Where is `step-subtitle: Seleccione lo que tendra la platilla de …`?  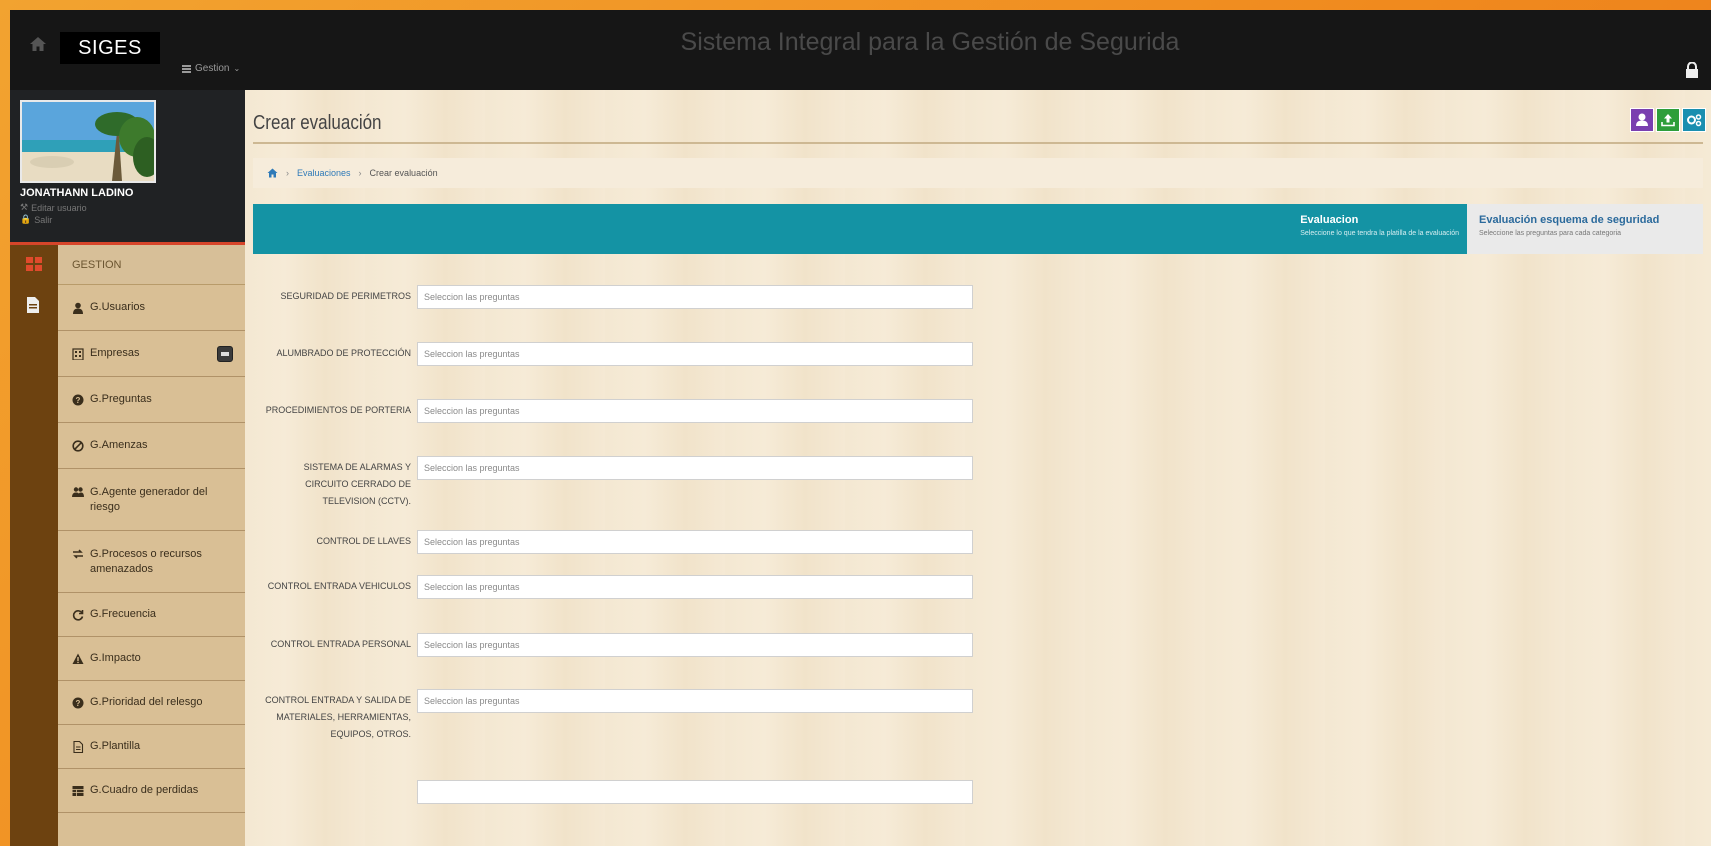 step-subtitle: Seleccione lo que tendra la platilla de … is located at coordinates (1379, 233).